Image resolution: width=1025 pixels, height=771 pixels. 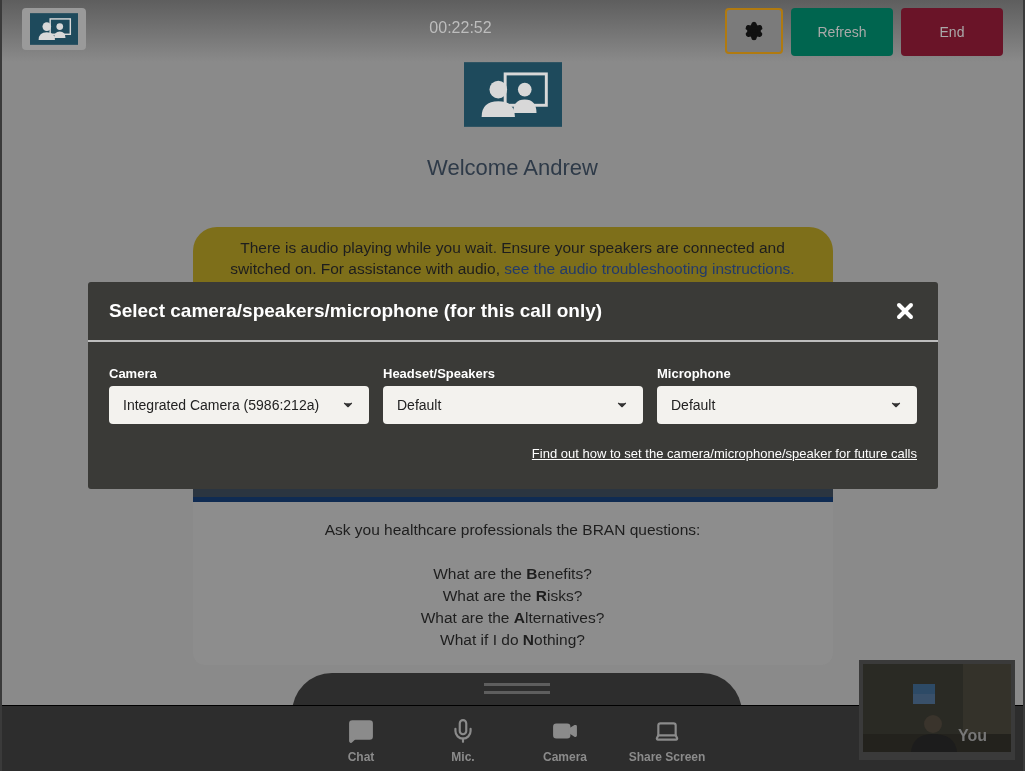 I want to click on toolbar-button: Mic., so click(x=463, y=738).